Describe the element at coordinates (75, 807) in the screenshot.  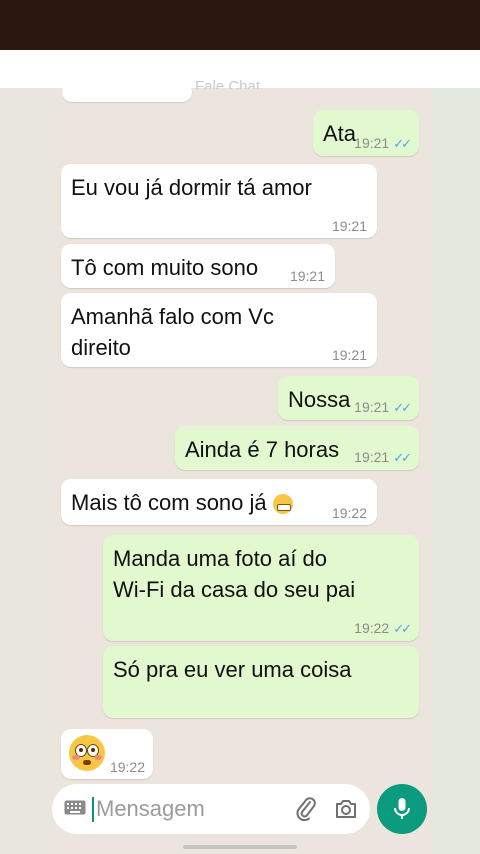
I see `keyboard-icon` at that location.